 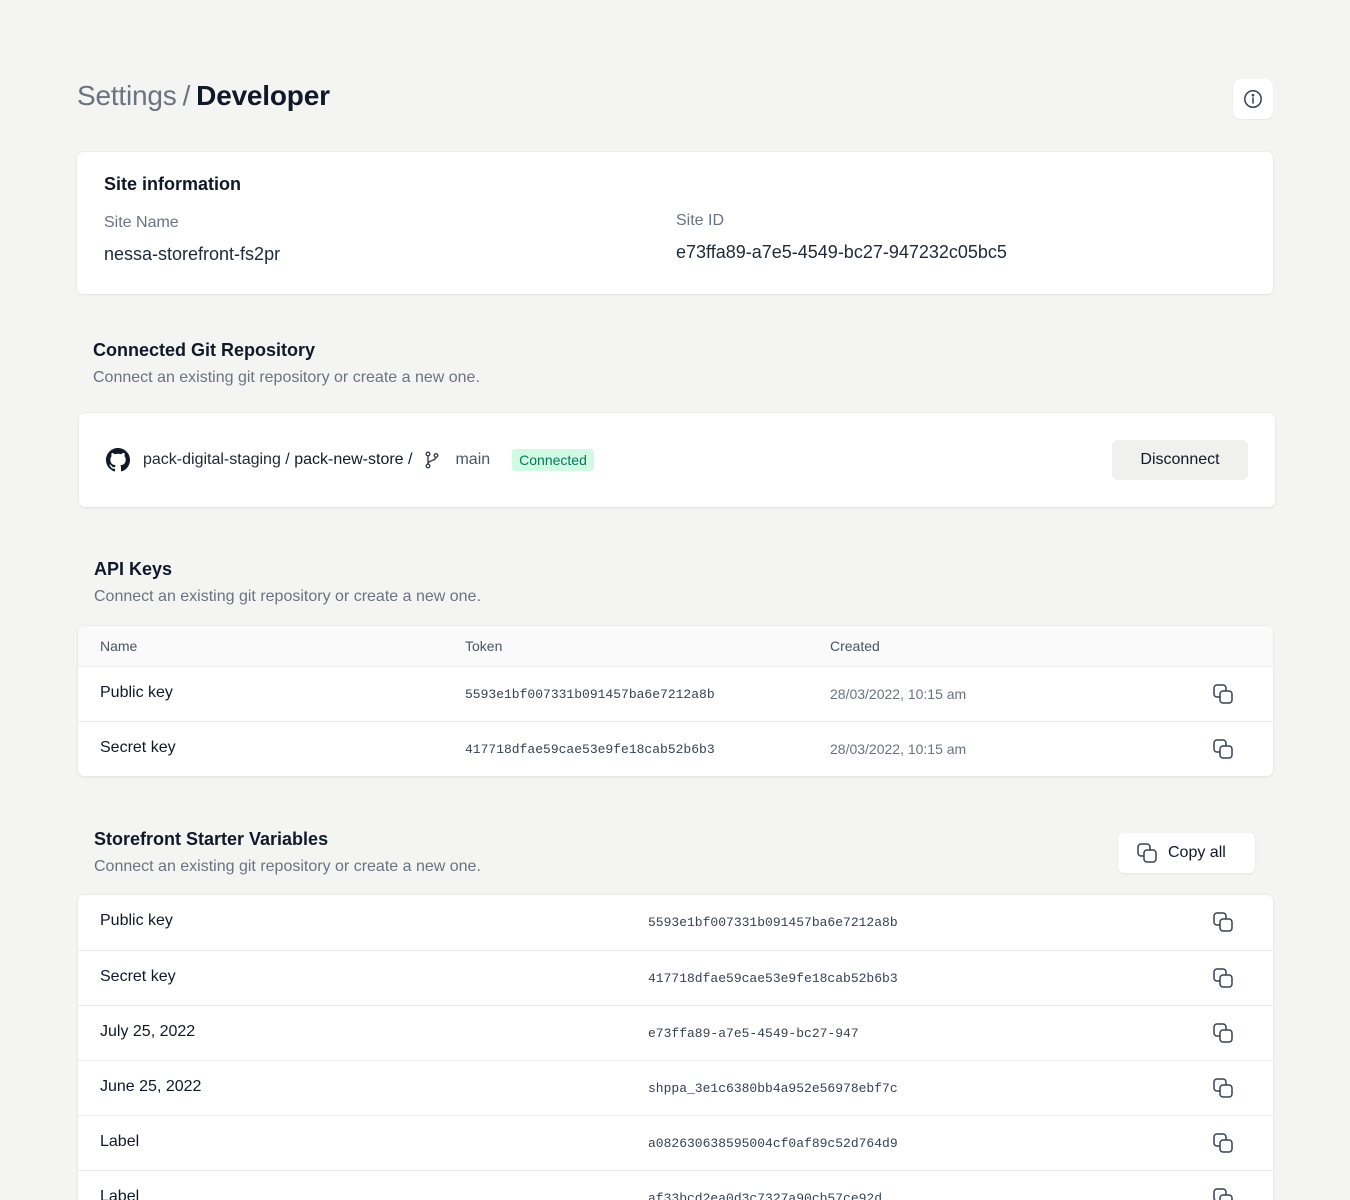 I want to click on variable-value: shppa_3e1c6380bb4a952e56978ebf7c, so click(x=773, y=1088).